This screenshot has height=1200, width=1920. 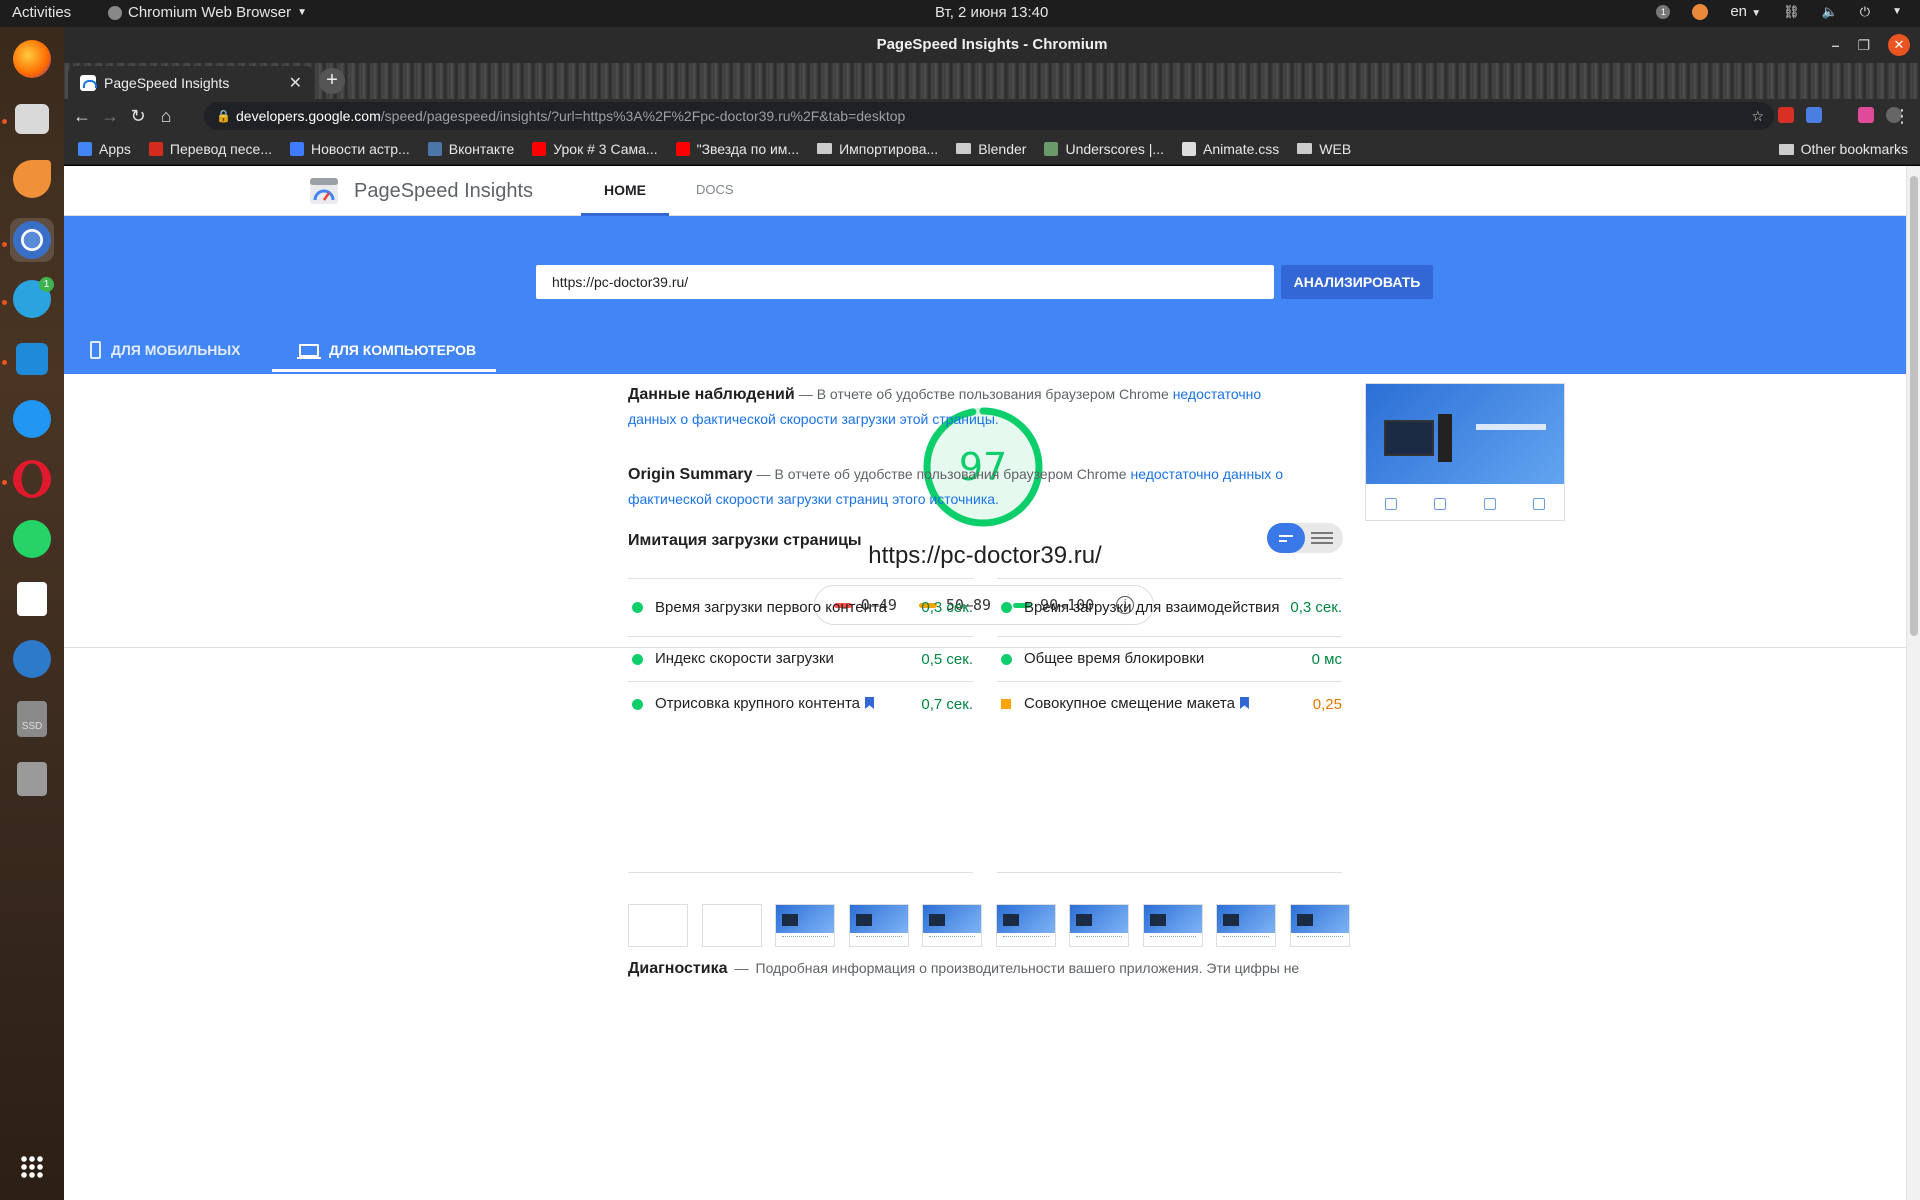 I want to click on dock-opera, so click(x=32, y=479).